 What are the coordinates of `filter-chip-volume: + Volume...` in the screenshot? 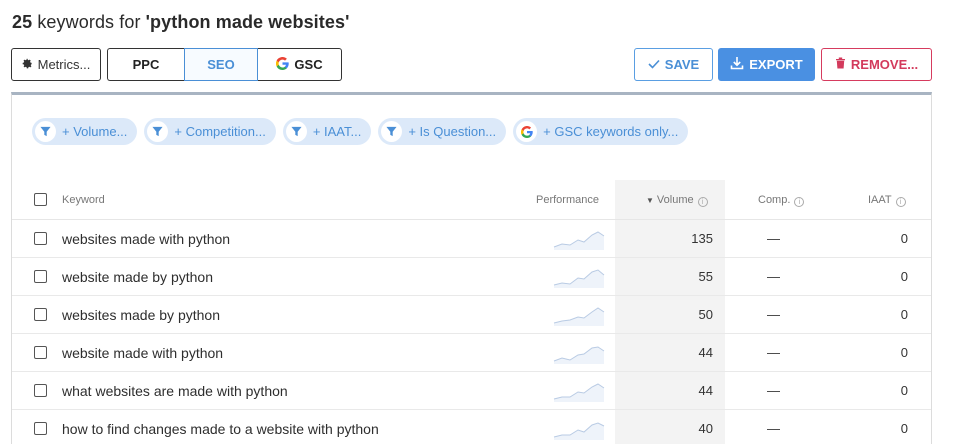 It's located at (85, 131).